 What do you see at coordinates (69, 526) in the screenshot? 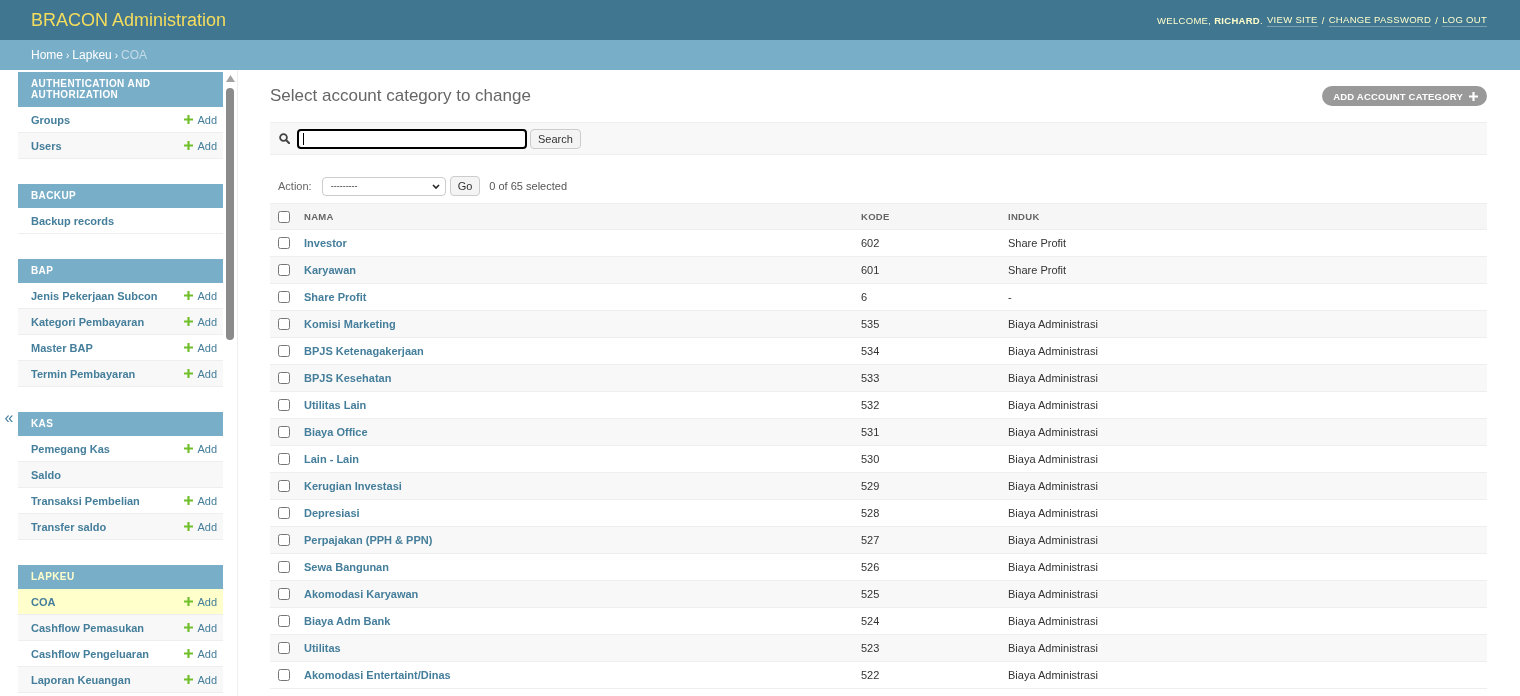
I see `sidebar-model-link: Transfer saldo` at bounding box center [69, 526].